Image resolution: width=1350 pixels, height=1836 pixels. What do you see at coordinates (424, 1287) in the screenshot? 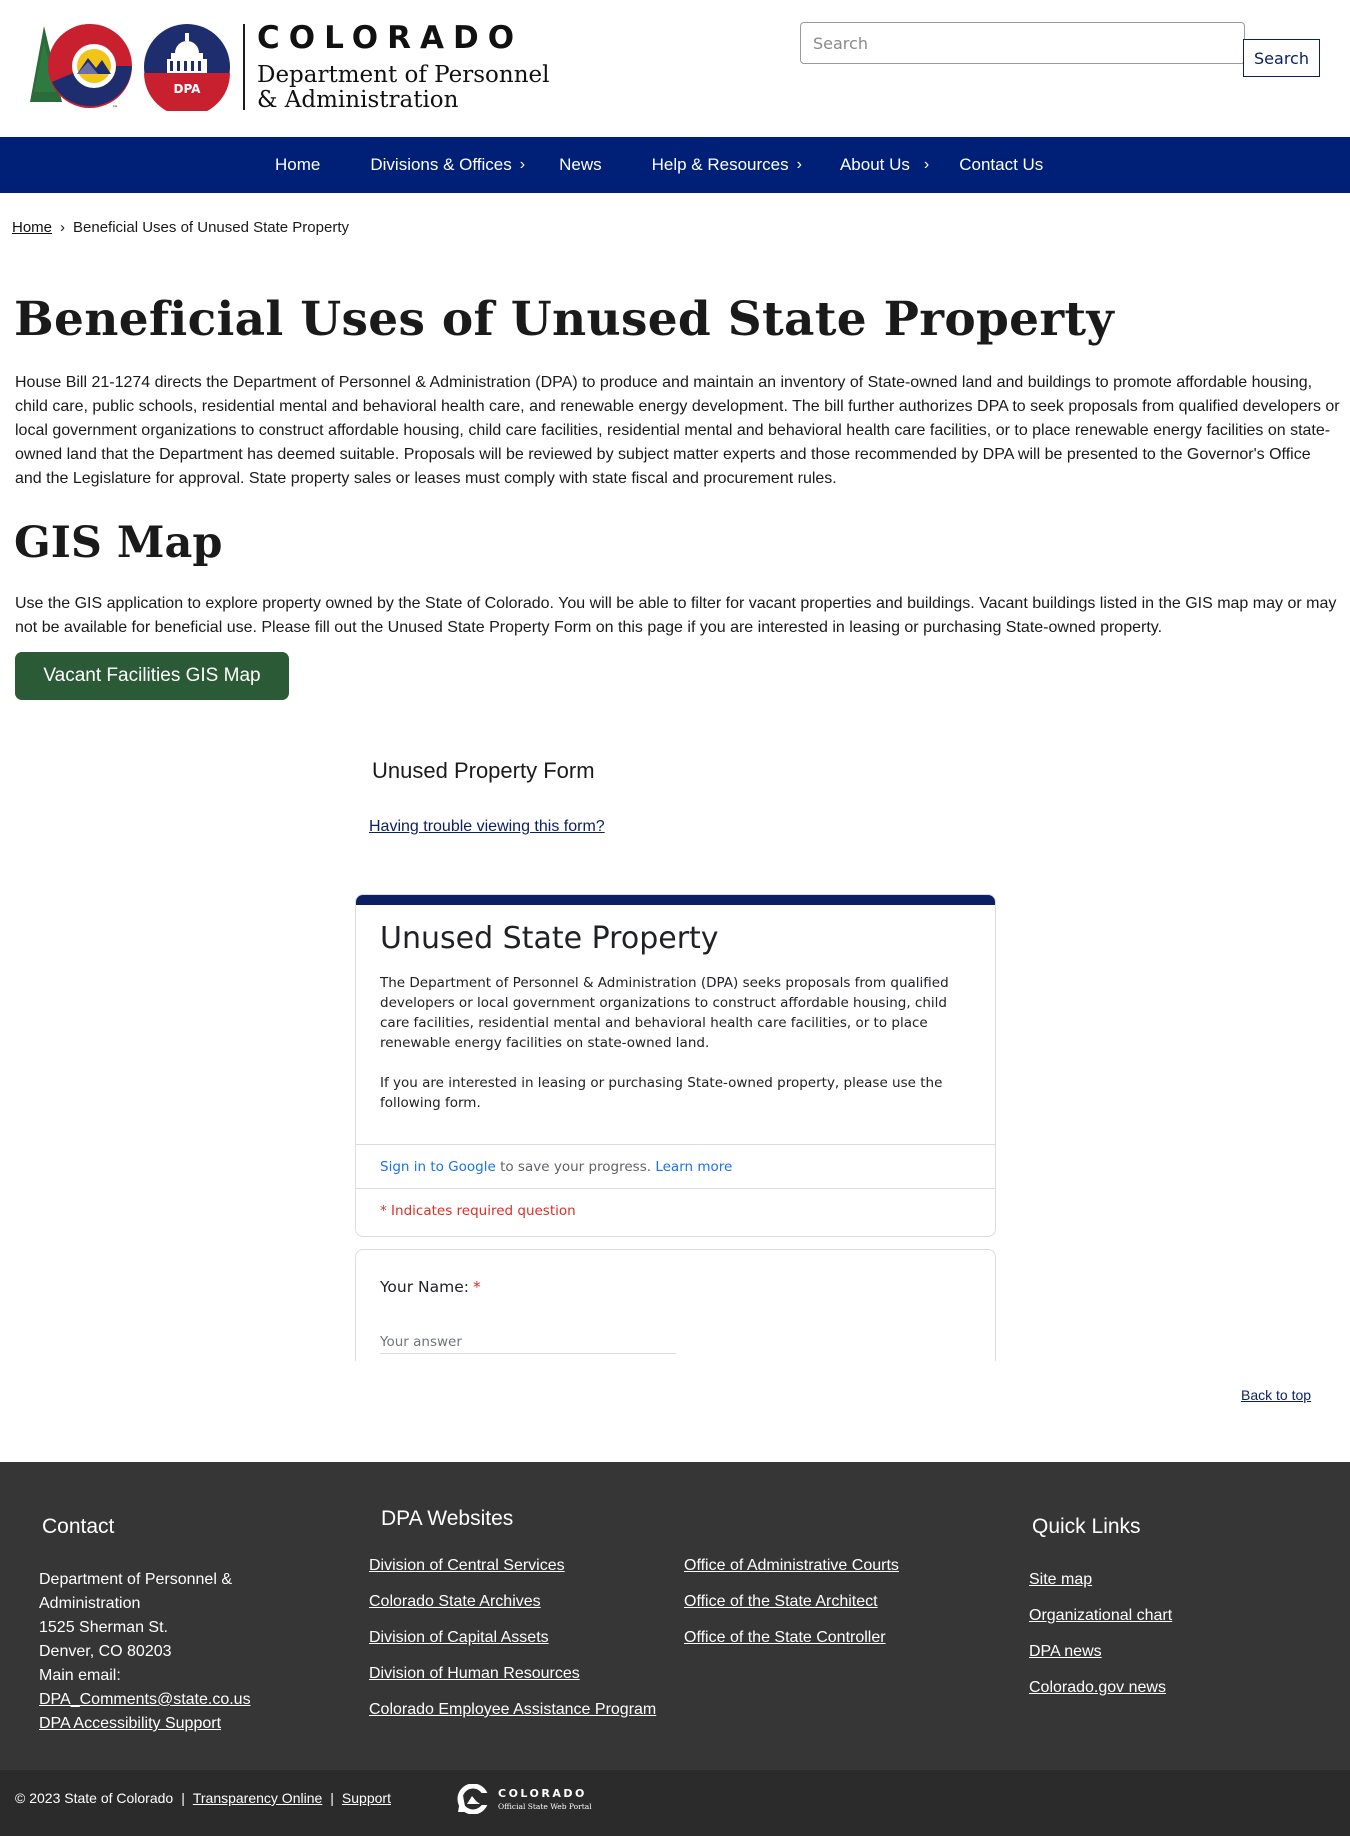
I see `question-text: Your Name:` at bounding box center [424, 1287].